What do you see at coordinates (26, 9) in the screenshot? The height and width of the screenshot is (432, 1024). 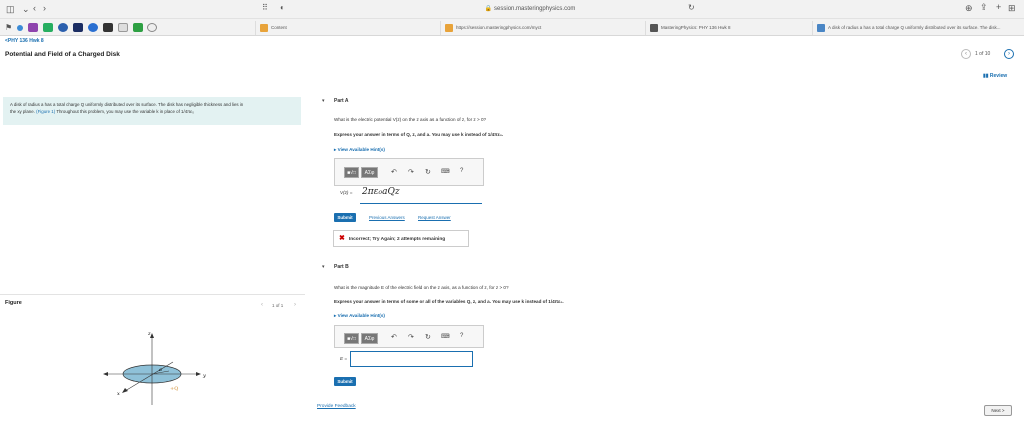 I see `chevron-down-icon: ⌄` at bounding box center [26, 9].